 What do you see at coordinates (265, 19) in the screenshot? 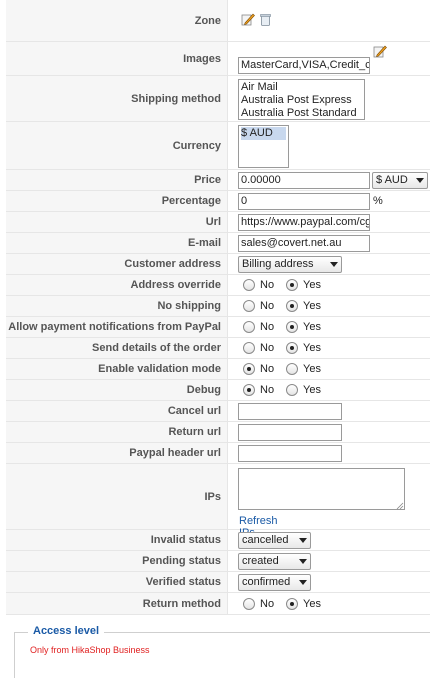
I see `trash-icon` at bounding box center [265, 19].